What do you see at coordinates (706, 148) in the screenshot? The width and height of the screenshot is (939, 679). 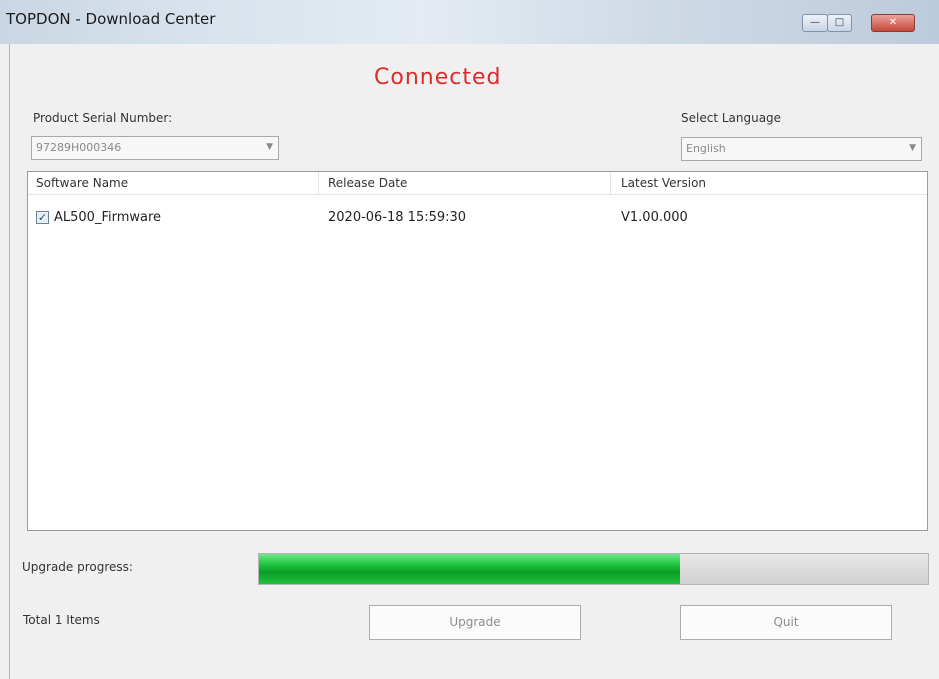 I see `language-value: English` at bounding box center [706, 148].